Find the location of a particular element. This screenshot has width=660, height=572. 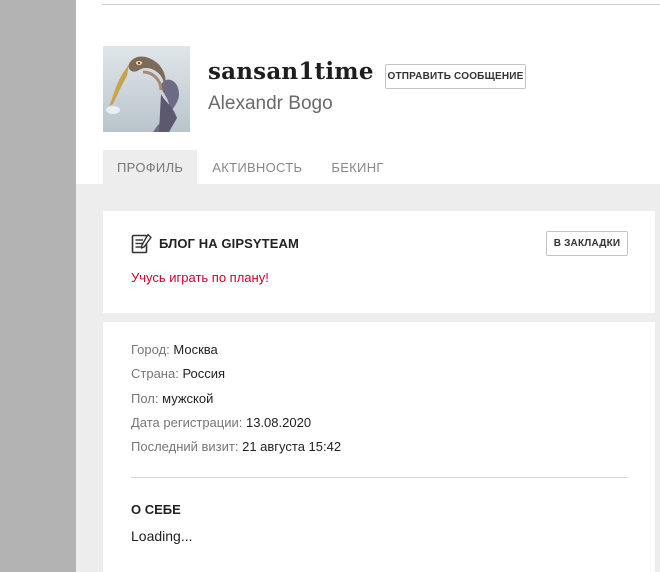

city-label: Город: is located at coordinates (150, 349).